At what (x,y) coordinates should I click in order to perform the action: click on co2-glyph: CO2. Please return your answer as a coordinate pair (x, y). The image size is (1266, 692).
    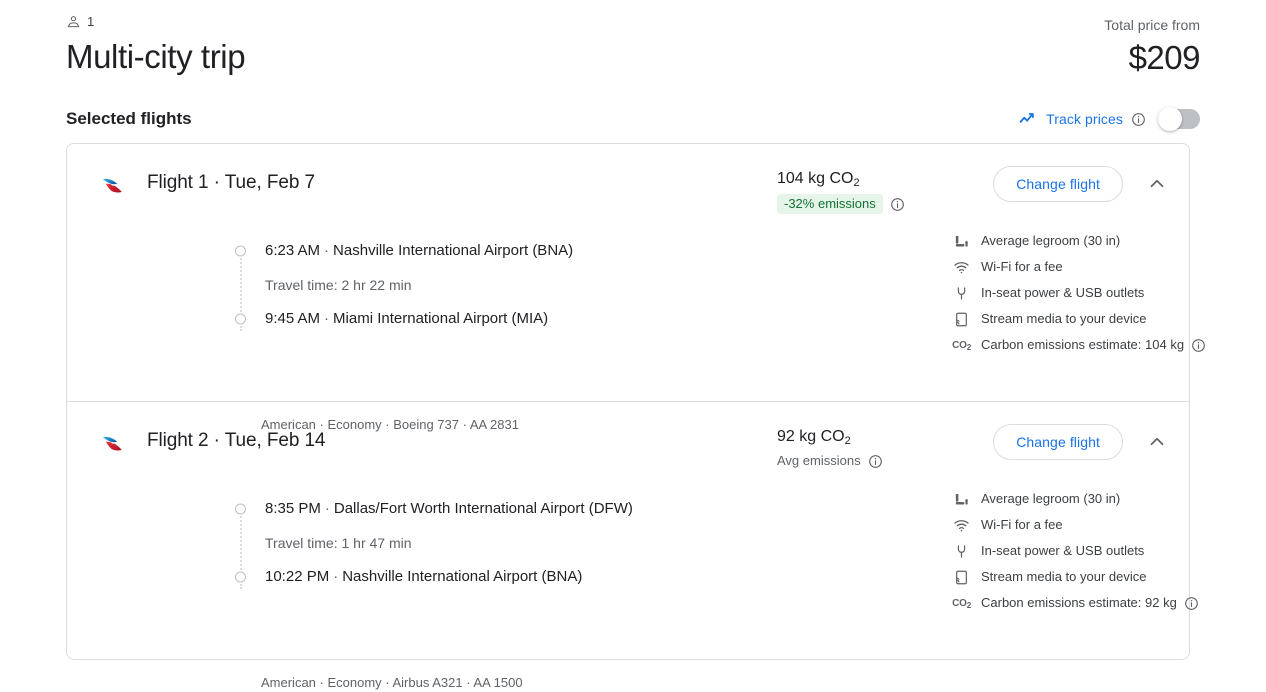
    Looking at the image, I should click on (961, 603).